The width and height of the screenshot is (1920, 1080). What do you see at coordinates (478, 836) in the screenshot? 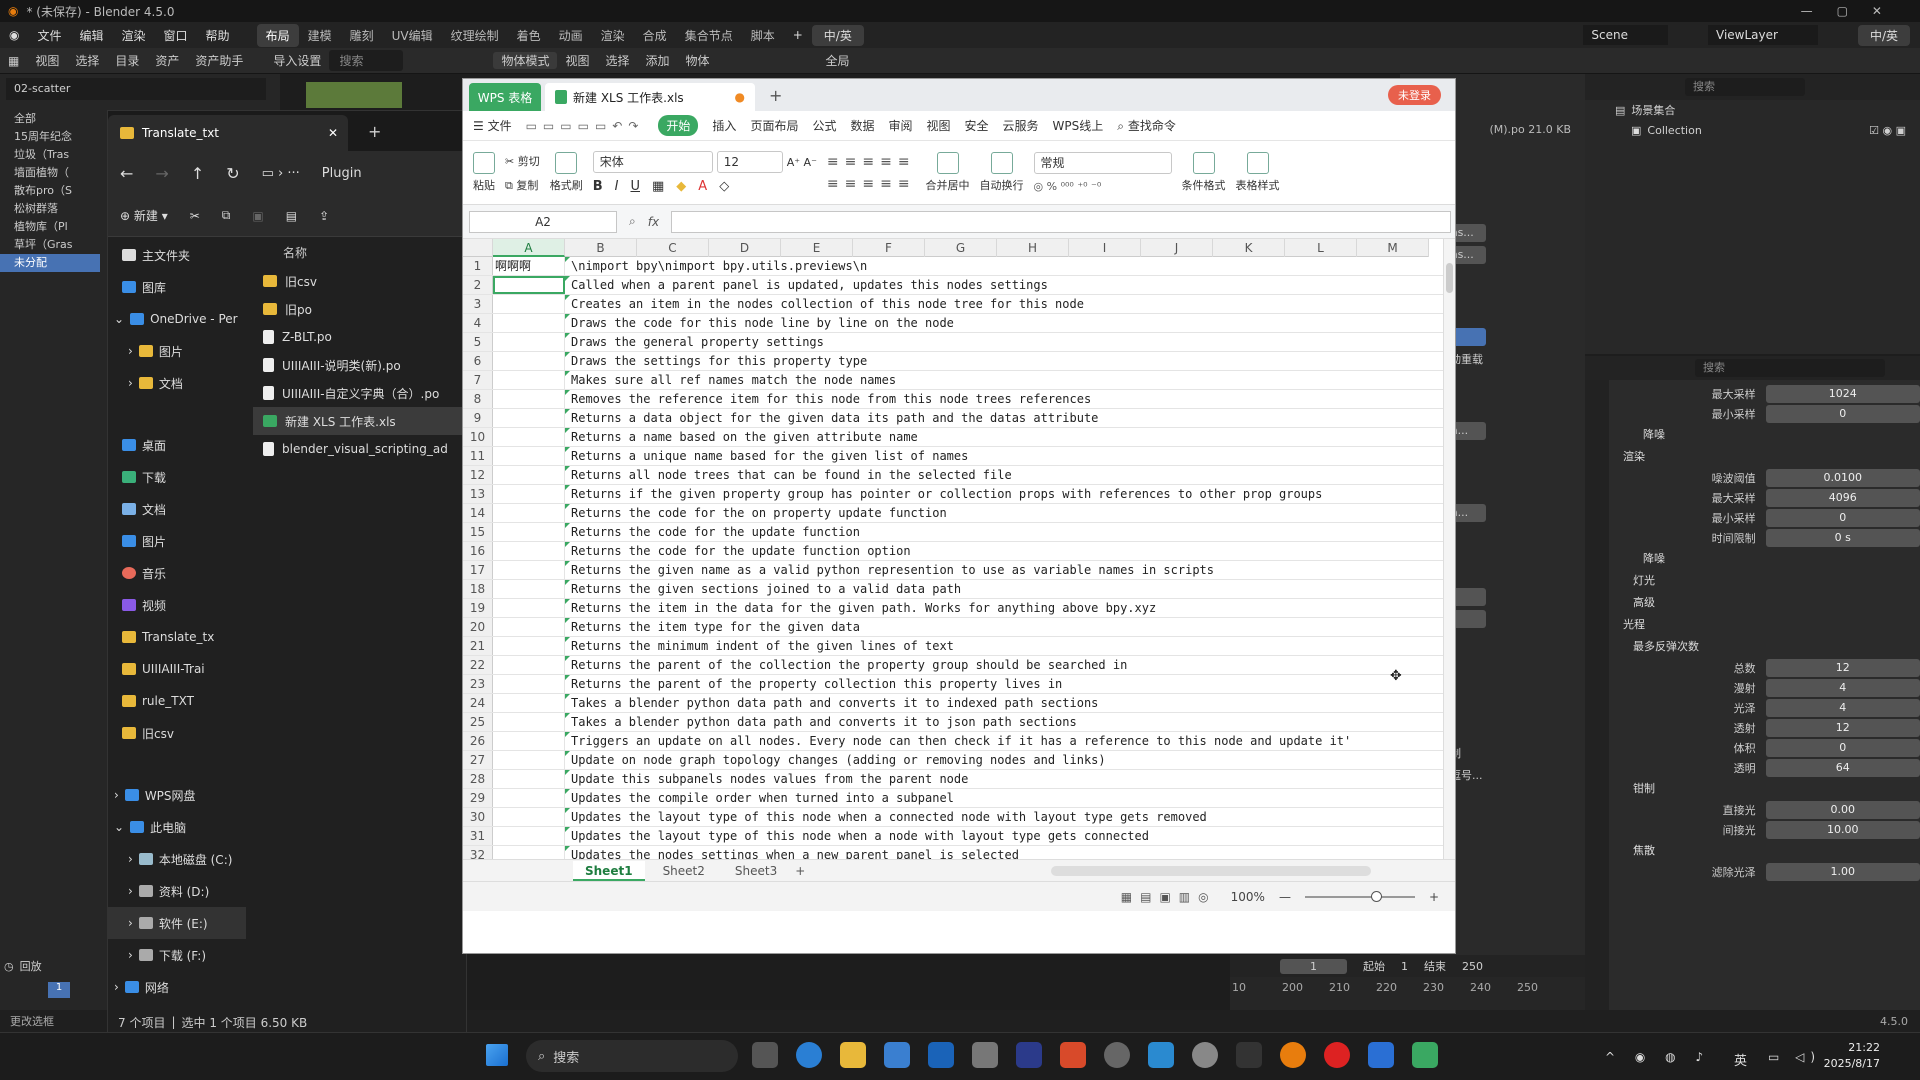
I see `row-number: 31` at bounding box center [478, 836].